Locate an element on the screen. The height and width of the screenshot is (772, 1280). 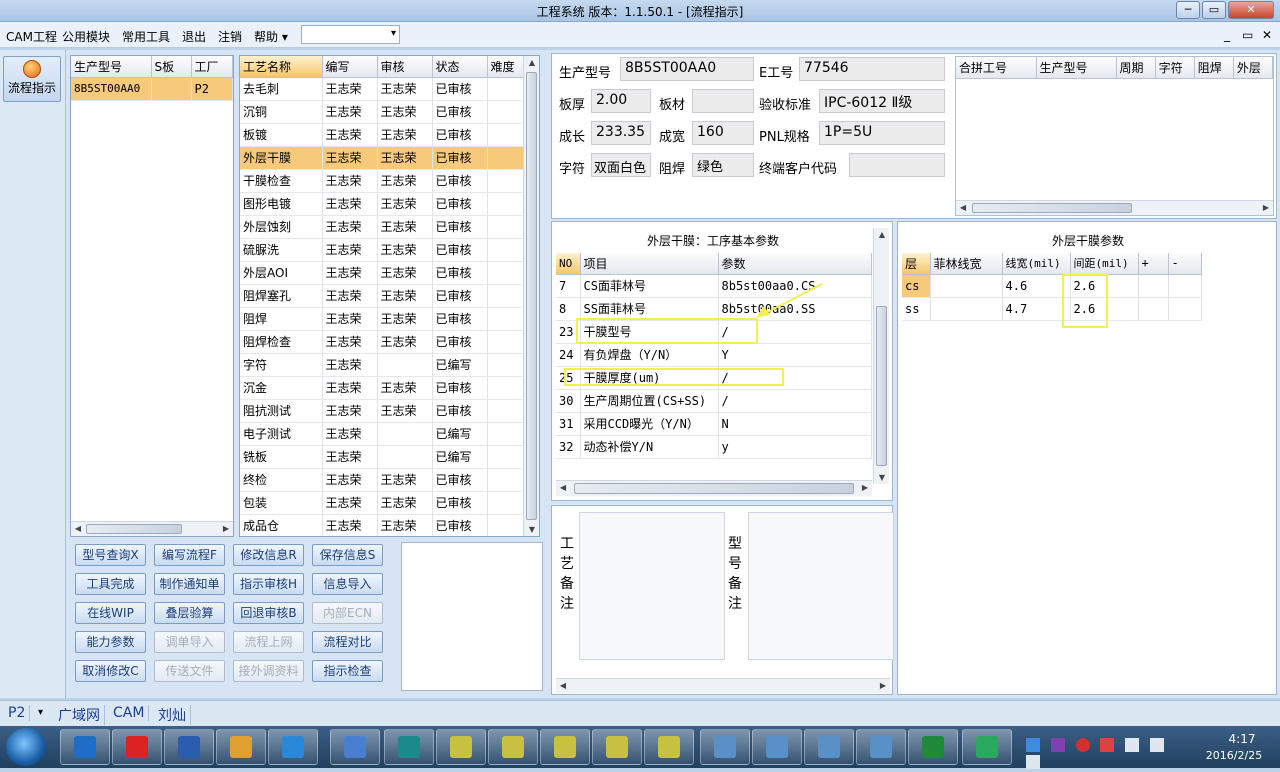
clock-time: 4:17 is located at coordinates (1242, 739).